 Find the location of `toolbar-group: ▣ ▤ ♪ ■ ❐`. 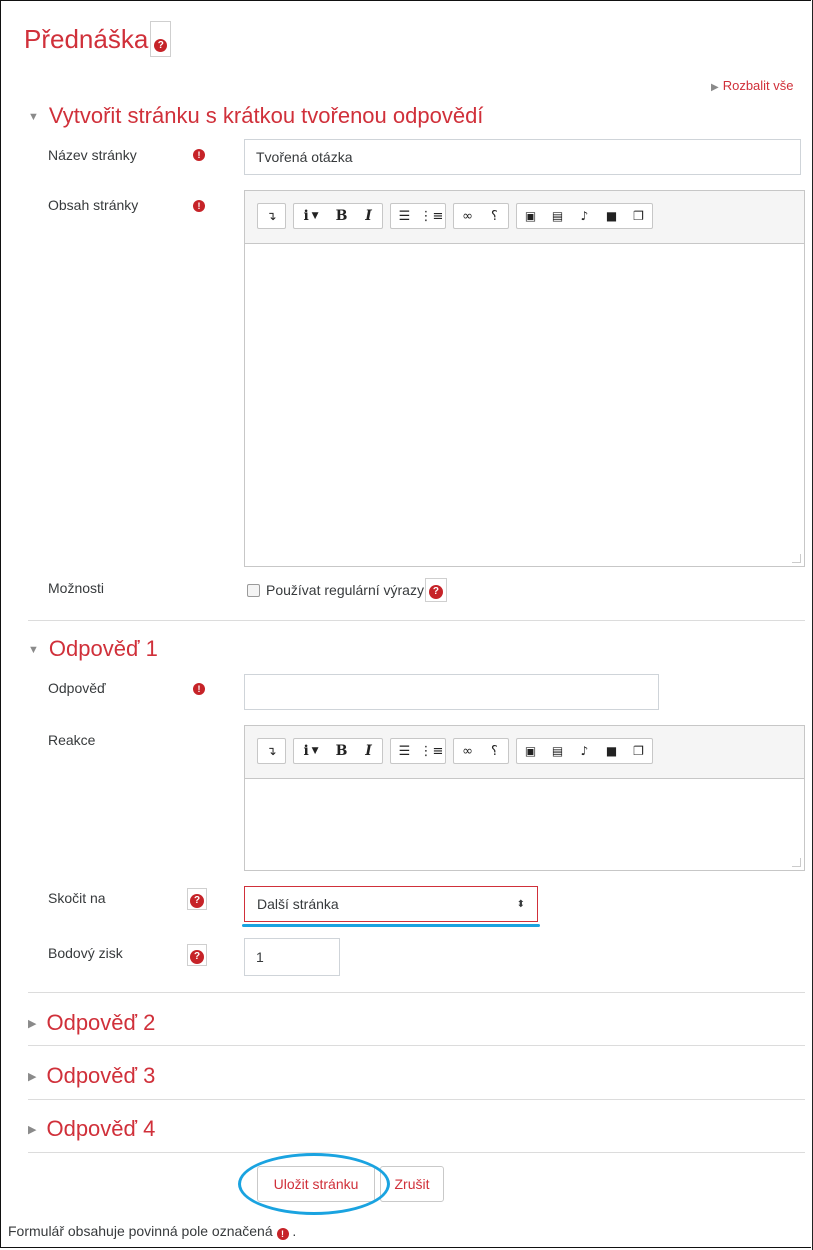

toolbar-group: ▣ ▤ ♪ ■ ❐ is located at coordinates (584, 216).